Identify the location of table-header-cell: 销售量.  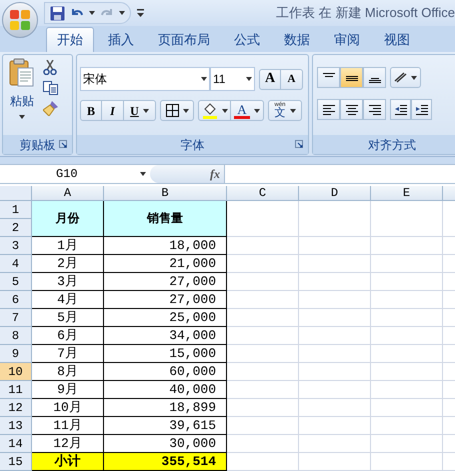
(165, 219).